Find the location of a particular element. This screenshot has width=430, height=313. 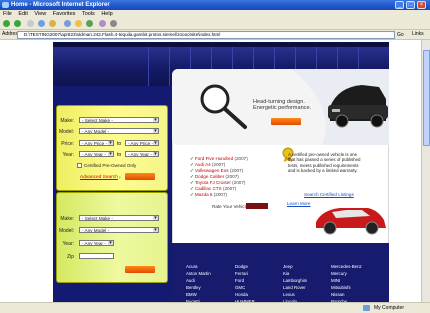

minimize-button: _ is located at coordinates (399, 5).